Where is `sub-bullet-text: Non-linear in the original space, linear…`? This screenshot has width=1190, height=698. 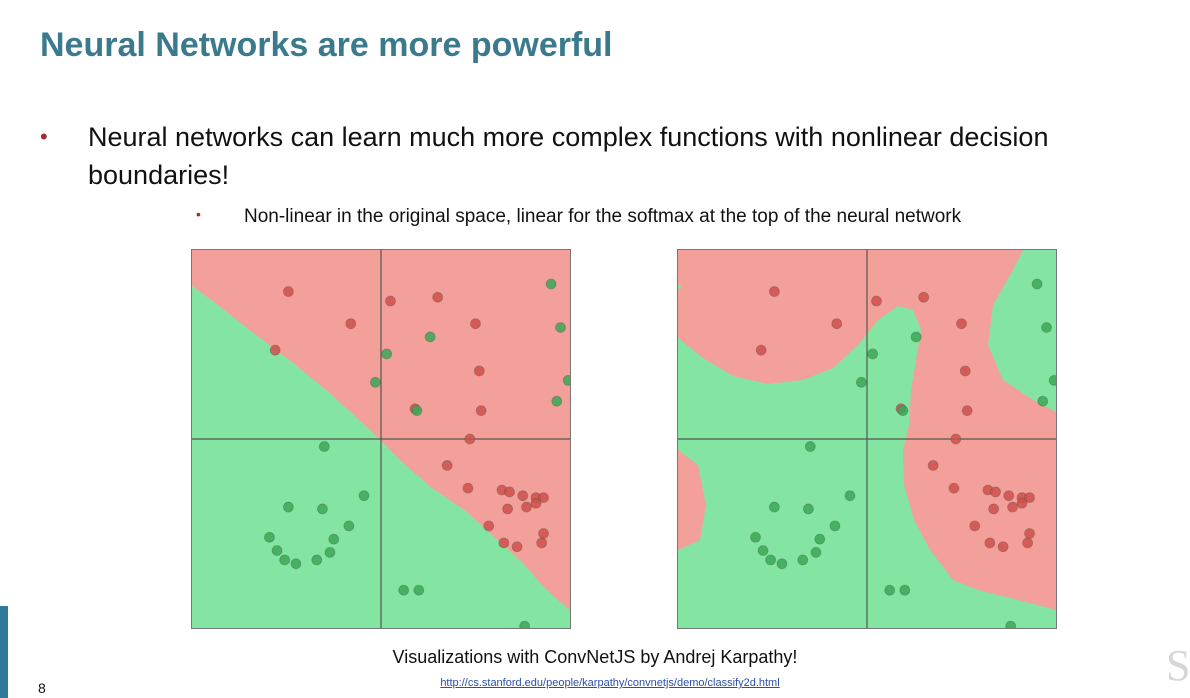 sub-bullet-text: Non-linear in the original space, linear… is located at coordinates (603, 216).